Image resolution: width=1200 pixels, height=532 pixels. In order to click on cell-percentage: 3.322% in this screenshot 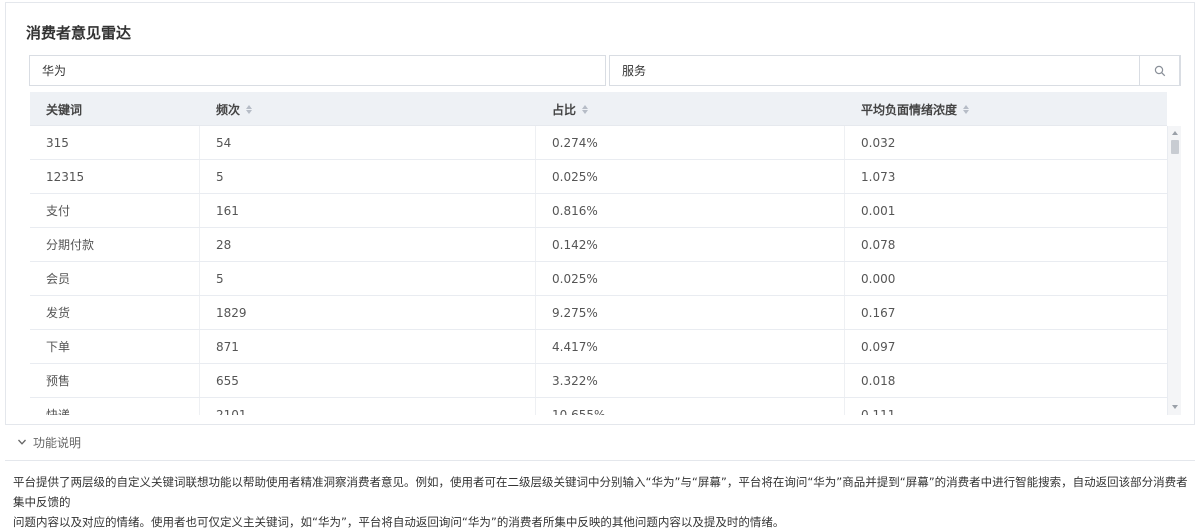, I will do `click(690, 380)`.